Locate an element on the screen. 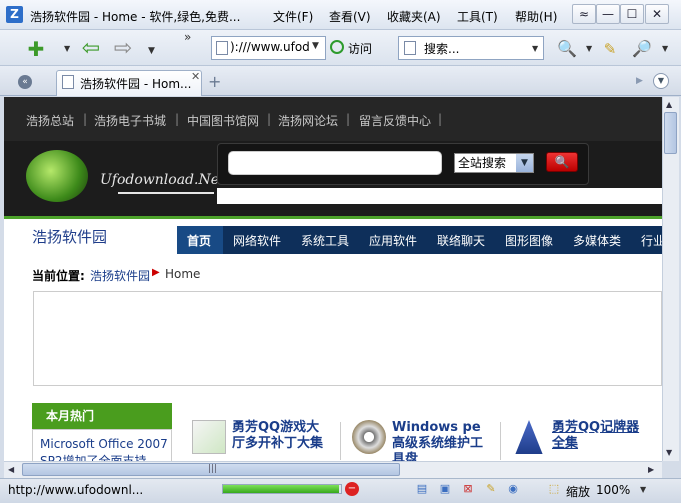 The height and width of the screenshot is (503, 681). nav-item-system: 系统工具 is located at coordinates (325, 240).